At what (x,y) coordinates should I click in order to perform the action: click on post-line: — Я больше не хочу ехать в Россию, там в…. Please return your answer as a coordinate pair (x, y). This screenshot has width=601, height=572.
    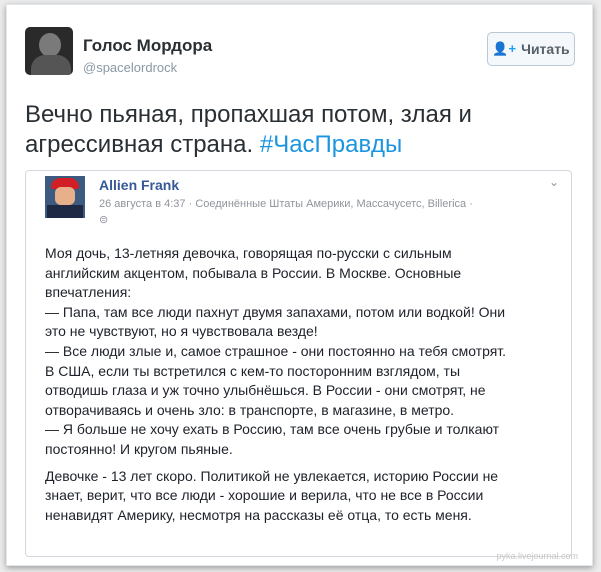
    Looking at the image, I should click on (272, 429).